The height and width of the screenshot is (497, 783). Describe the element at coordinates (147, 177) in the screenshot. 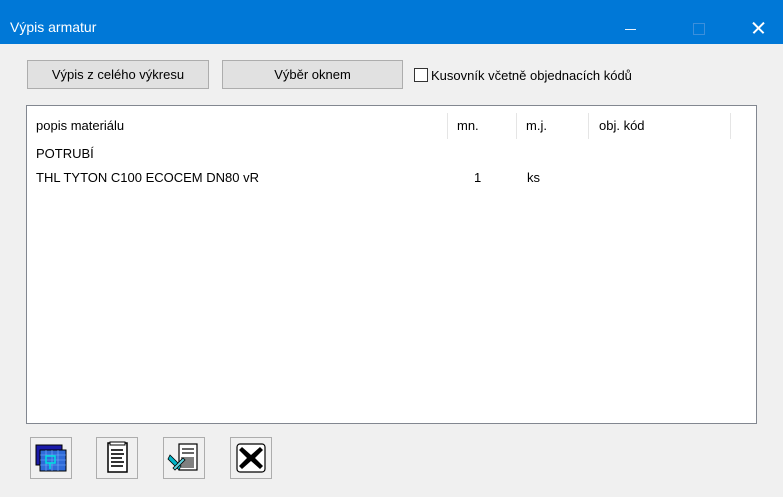

I see `cell-description: THL TYTON C100 ECOCEM DN80 vR` at that location.